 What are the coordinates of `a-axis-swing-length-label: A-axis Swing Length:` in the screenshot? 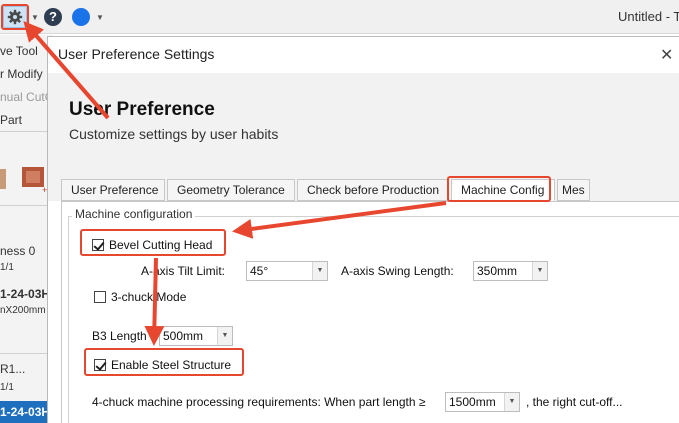 It's located at (397, 271).